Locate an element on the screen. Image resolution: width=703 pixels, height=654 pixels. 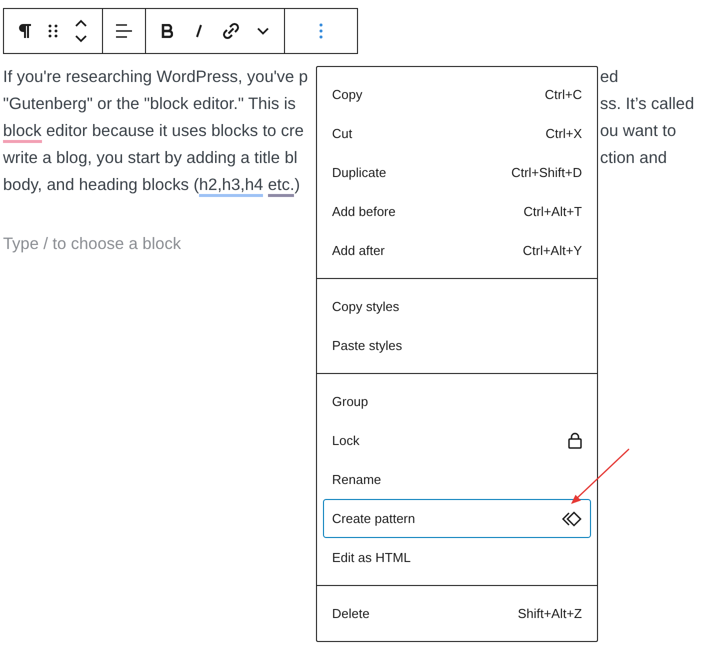
paragraph-text: ou want to is located at coordinates (638, 131).